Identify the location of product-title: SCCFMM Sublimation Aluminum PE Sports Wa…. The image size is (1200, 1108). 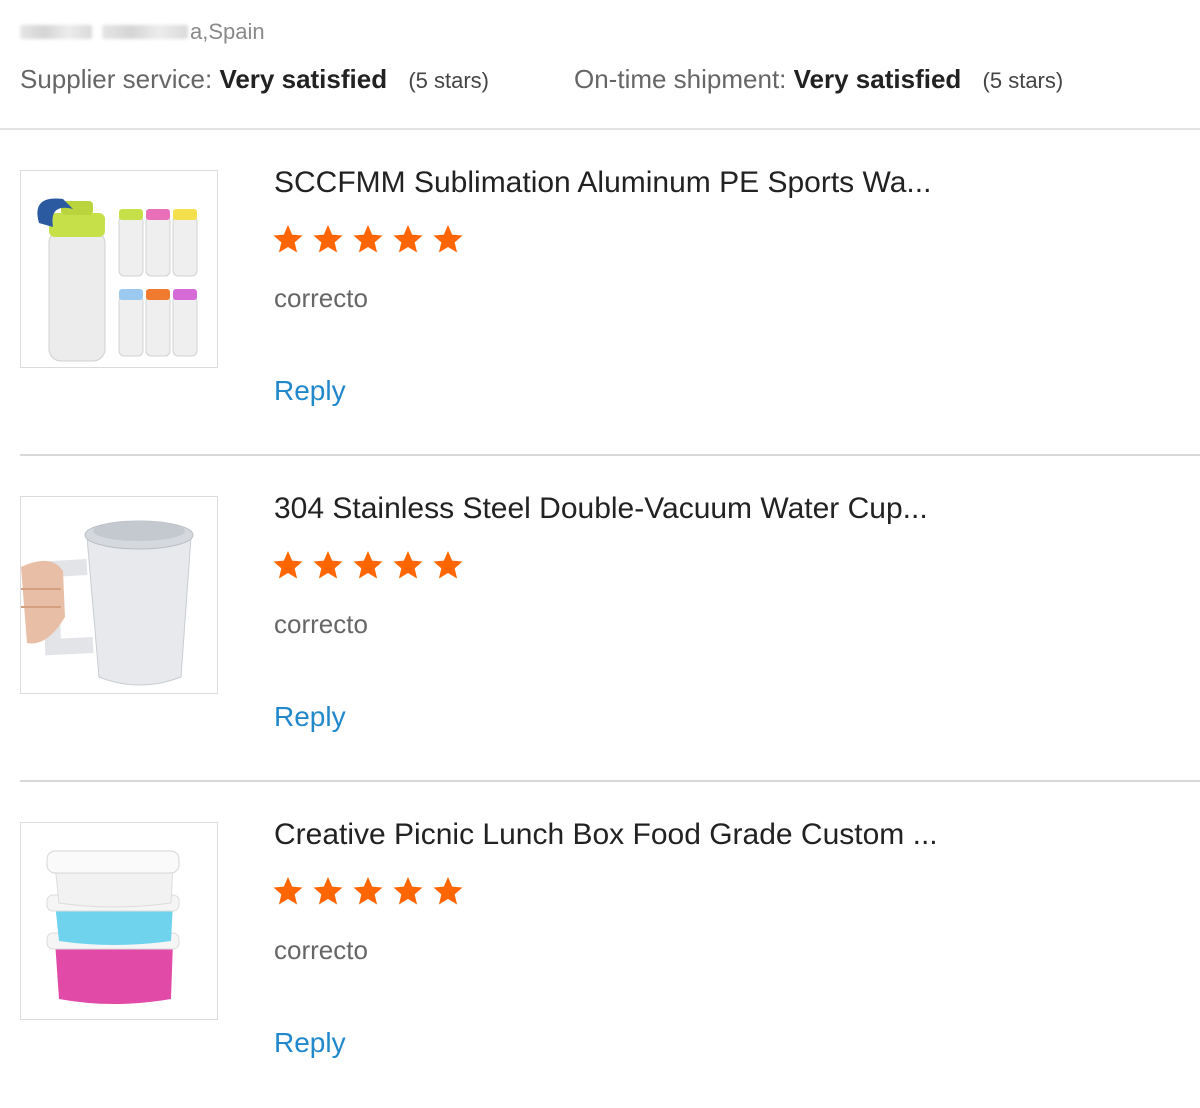
(602, 183).